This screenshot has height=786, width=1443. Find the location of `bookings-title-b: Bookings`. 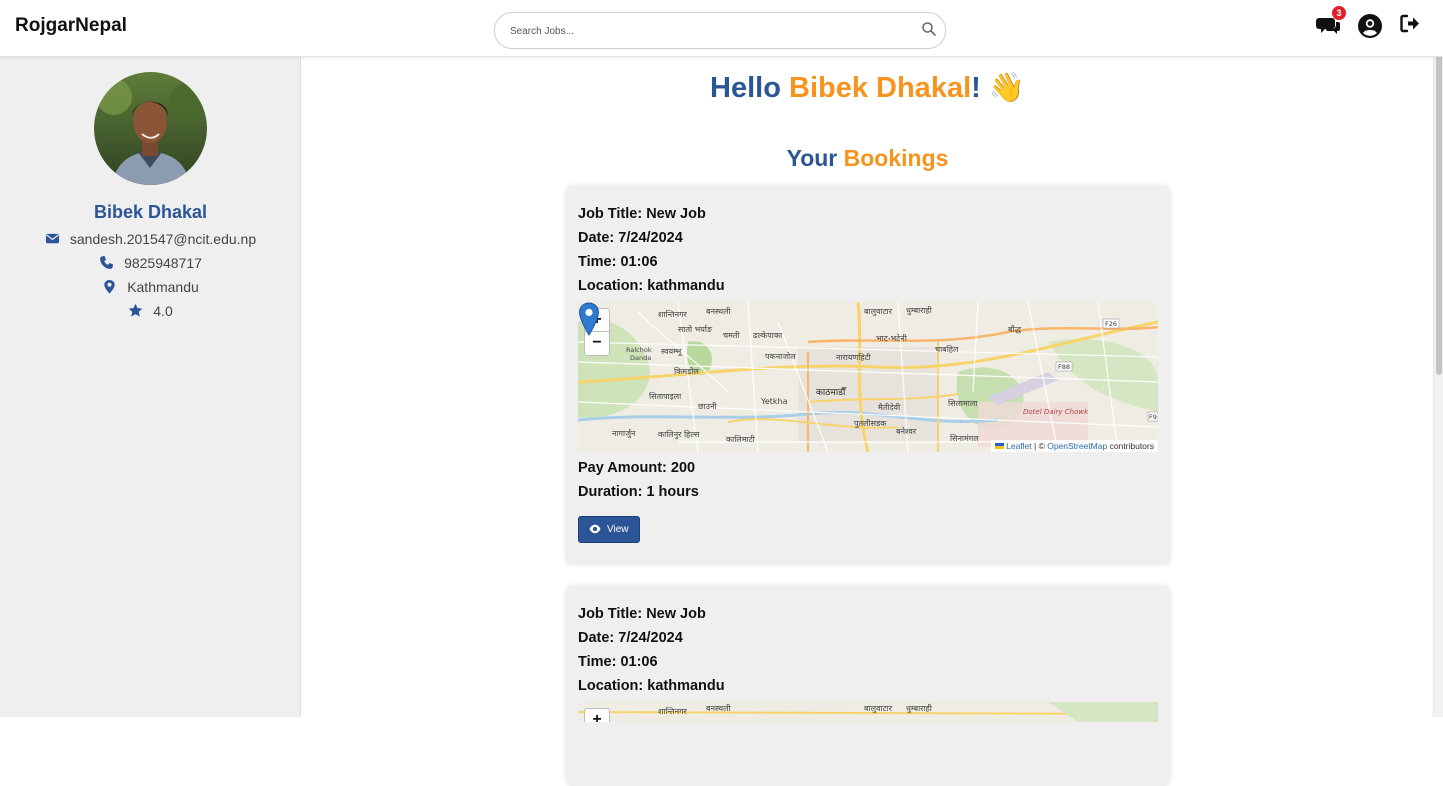

bookings-title-b: Bookings is located at coordinates (896, 158).